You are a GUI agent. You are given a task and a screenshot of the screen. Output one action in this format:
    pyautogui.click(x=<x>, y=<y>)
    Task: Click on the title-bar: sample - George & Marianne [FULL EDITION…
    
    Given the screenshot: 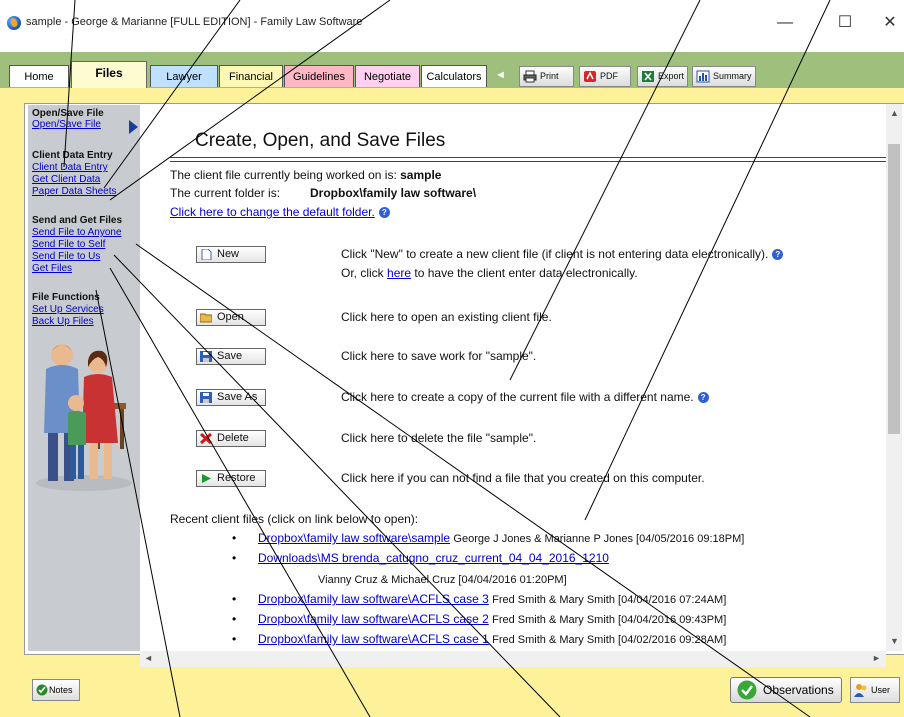 What is the action you would take?
    pyautogui.click(x=452, y=26)
    